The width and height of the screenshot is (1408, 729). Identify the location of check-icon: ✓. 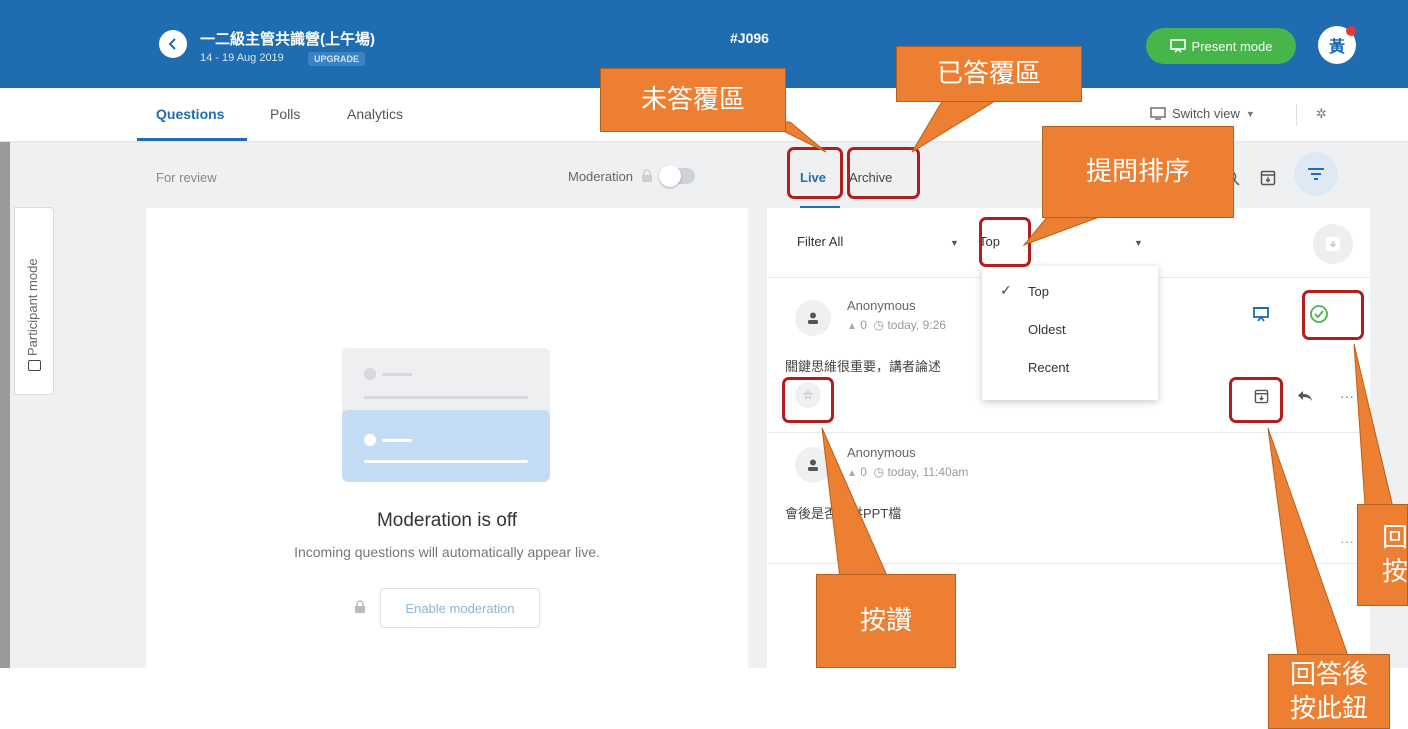
(1006, 290).